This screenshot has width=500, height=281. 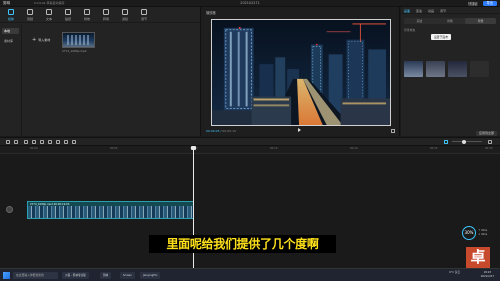 I want to click on speed-readout: ↑ 0K/s ↓ 0K/s, so click(x=482, y=232).